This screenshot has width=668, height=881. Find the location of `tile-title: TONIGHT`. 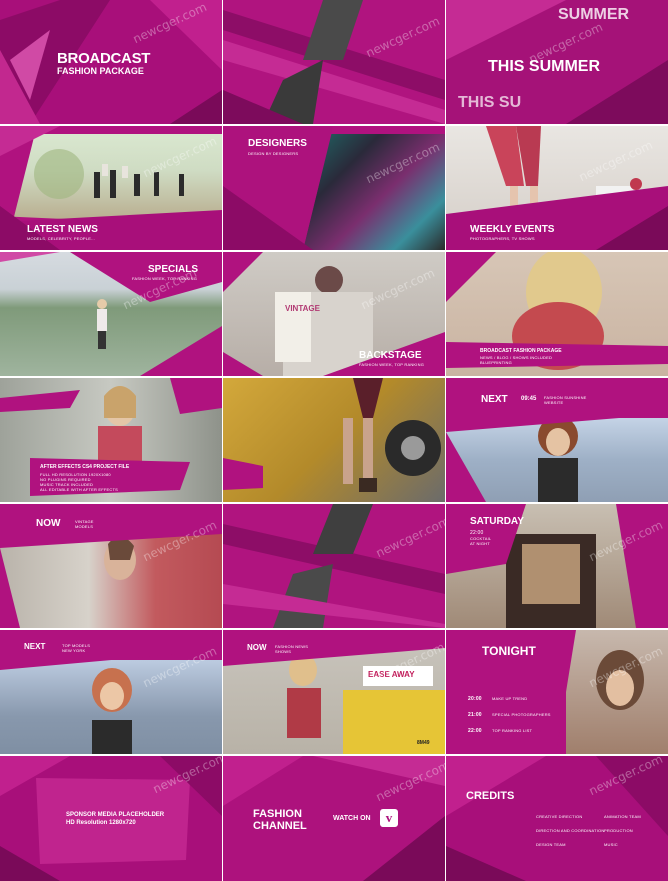

tile-title: TONIGHT is located at coordinates (509, 651).